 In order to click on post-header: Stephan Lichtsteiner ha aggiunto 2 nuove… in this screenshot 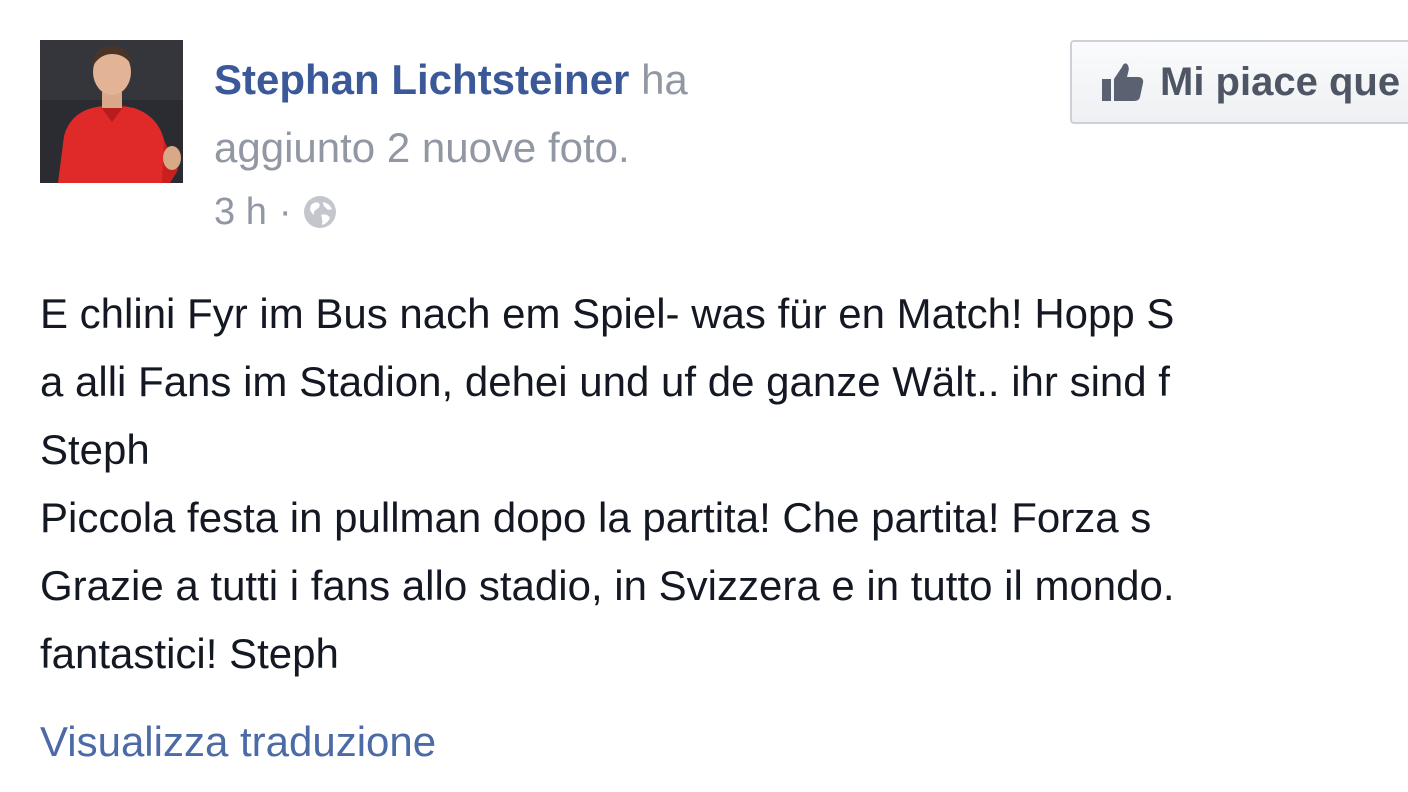, I will do `click(624, 114)`.